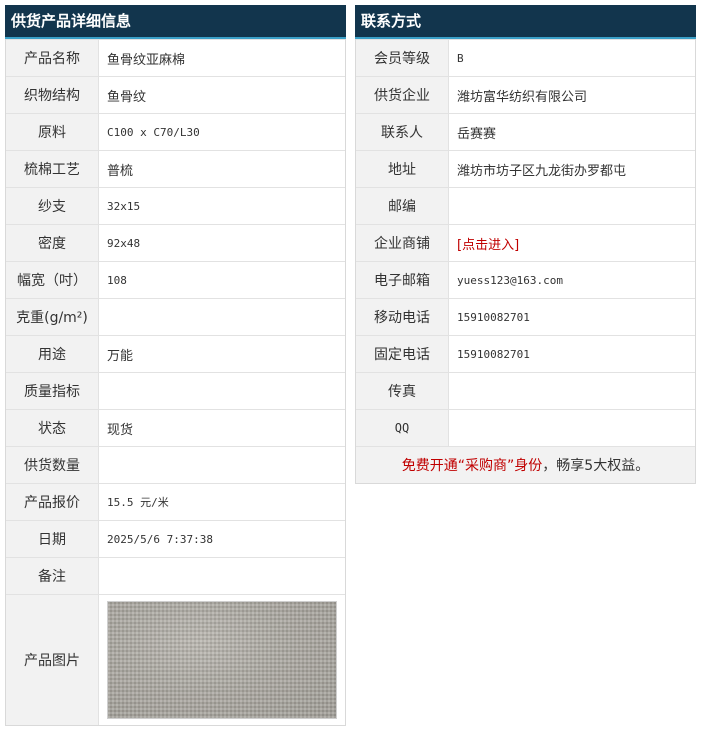 This screenshot has width=702, height=729. What do you see at coordinates (160, 539) in the screenshot?
I see `value-date: 2025/5/6 7:37:38` at bounding box center [160, 539].